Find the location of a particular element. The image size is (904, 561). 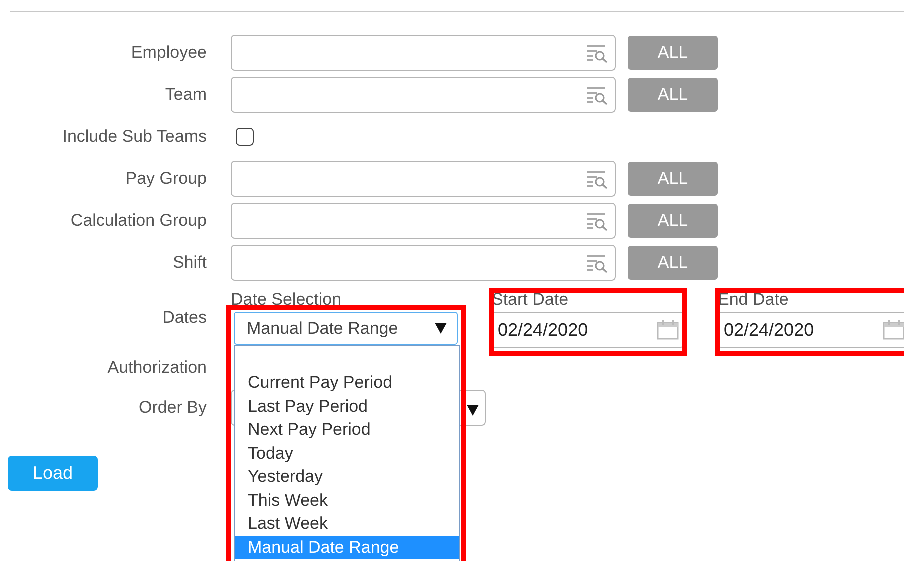

checkbox is located at coordinates (245, 137).